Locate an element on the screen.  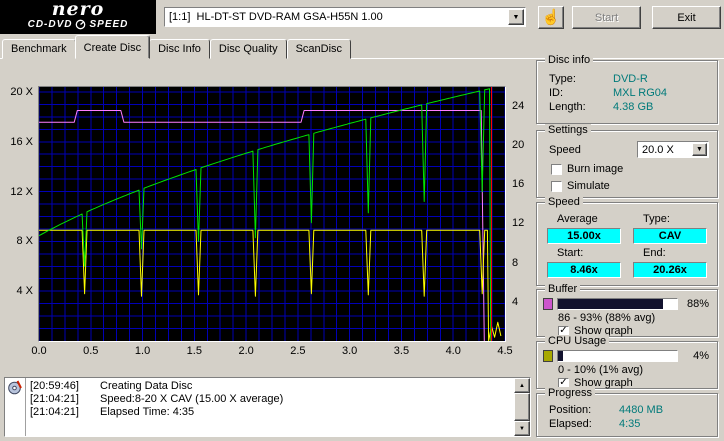
exit-button: Exit is located at coordinates (686, 17).